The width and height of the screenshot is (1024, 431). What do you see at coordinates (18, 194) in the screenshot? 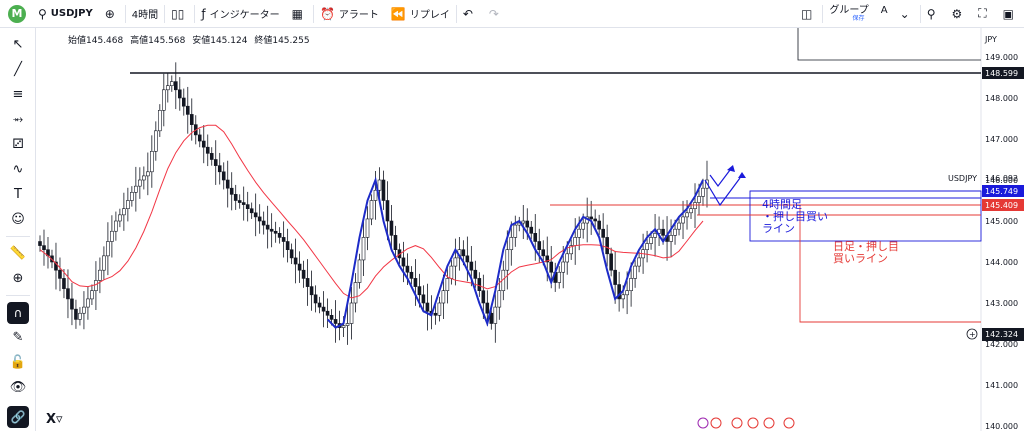
I see `text-tool: T` at bounding box center [18, 194].